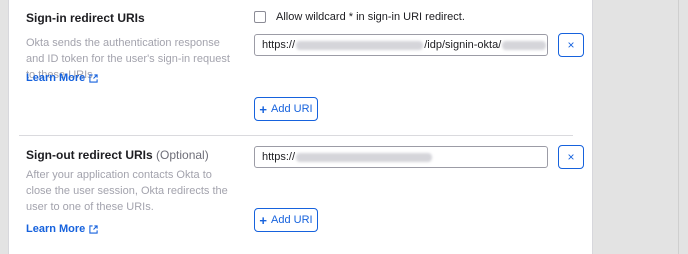 Image resolution: width=688 pixels, height=254 pixels. Describe the element at coordinates (463, 45) in the screenshot. I see `signin-uri-path: /idp/signin-okta/` at that location.